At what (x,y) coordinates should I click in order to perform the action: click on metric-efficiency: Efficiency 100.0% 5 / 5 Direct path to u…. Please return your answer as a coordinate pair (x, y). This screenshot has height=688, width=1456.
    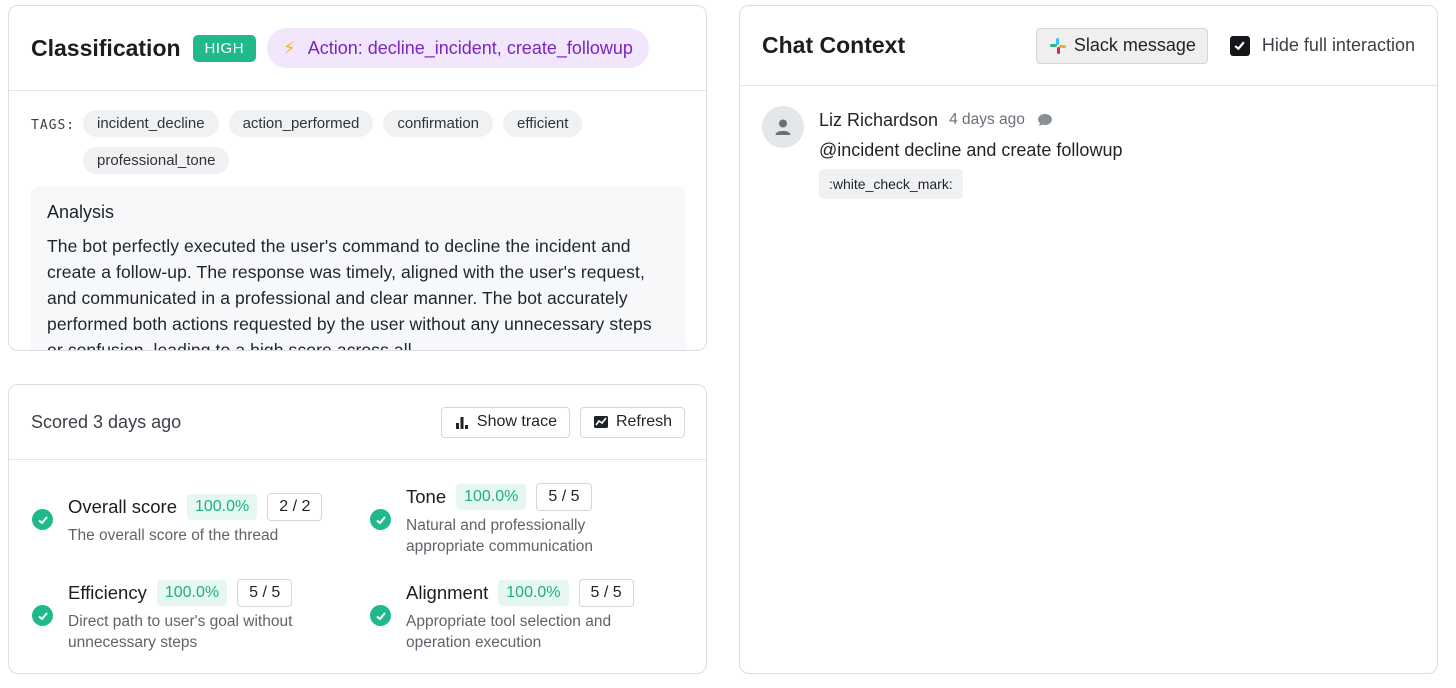
    Looking at the image, I should click on (192, 615).